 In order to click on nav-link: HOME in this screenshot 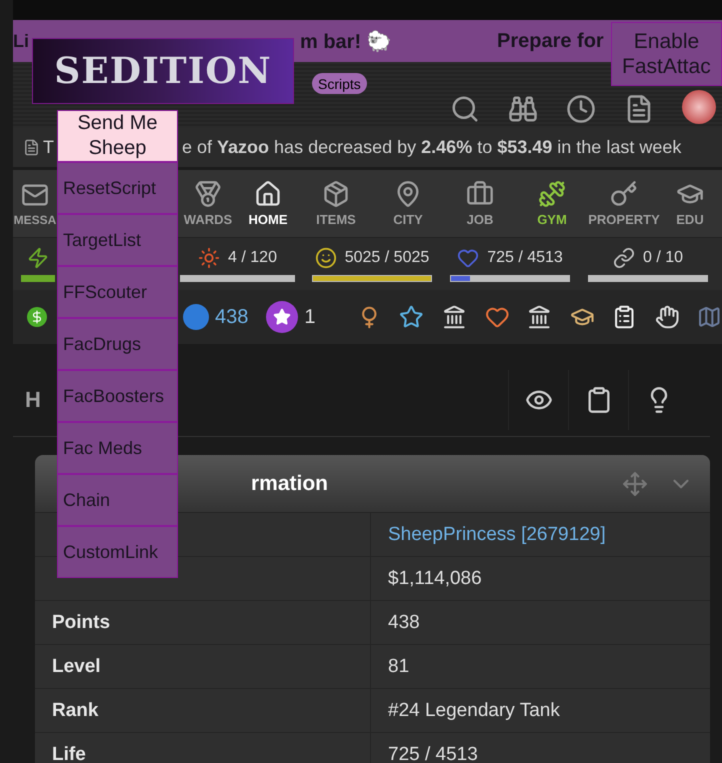, I will do `click(268, 203)`.